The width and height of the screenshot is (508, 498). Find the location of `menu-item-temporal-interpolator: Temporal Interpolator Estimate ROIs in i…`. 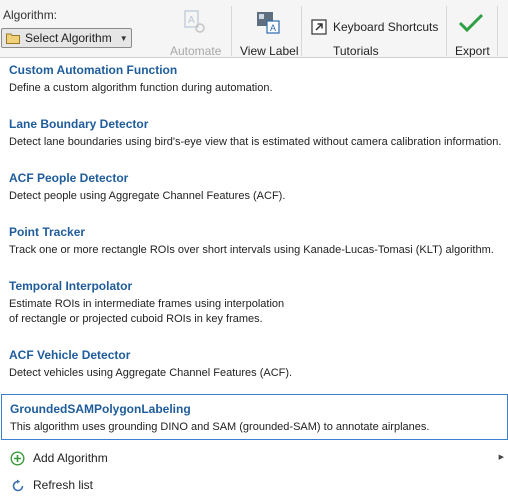

menu-item-temporal-interpolator: Temporal Interpolator Estimate ROIs in i… is located at coordinates (254, 305).